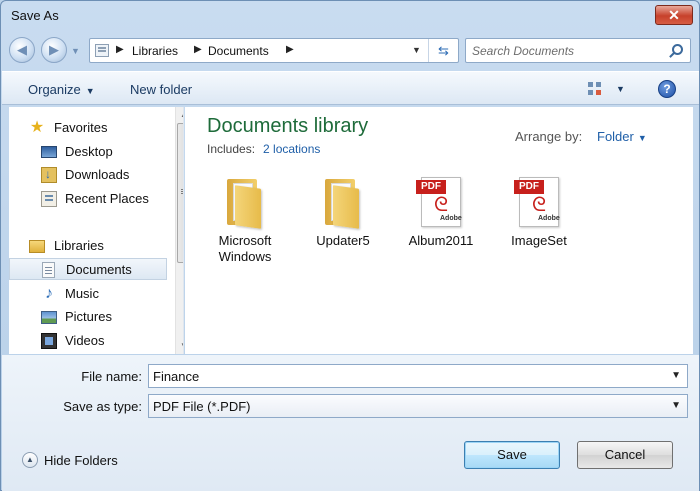 This screenshot has width=700, height=491. Describe the element at coordinates (81, 127) in the screenshot. I see `nav-favorites-label: Favorites` at that location.